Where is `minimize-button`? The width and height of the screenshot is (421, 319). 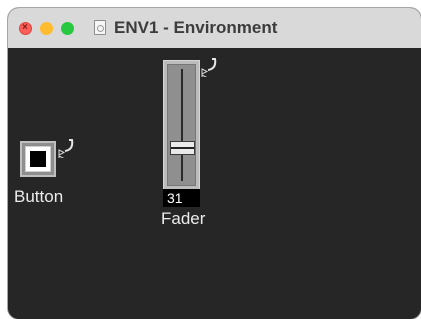
minimize-button is located at coordinates (46, 28).